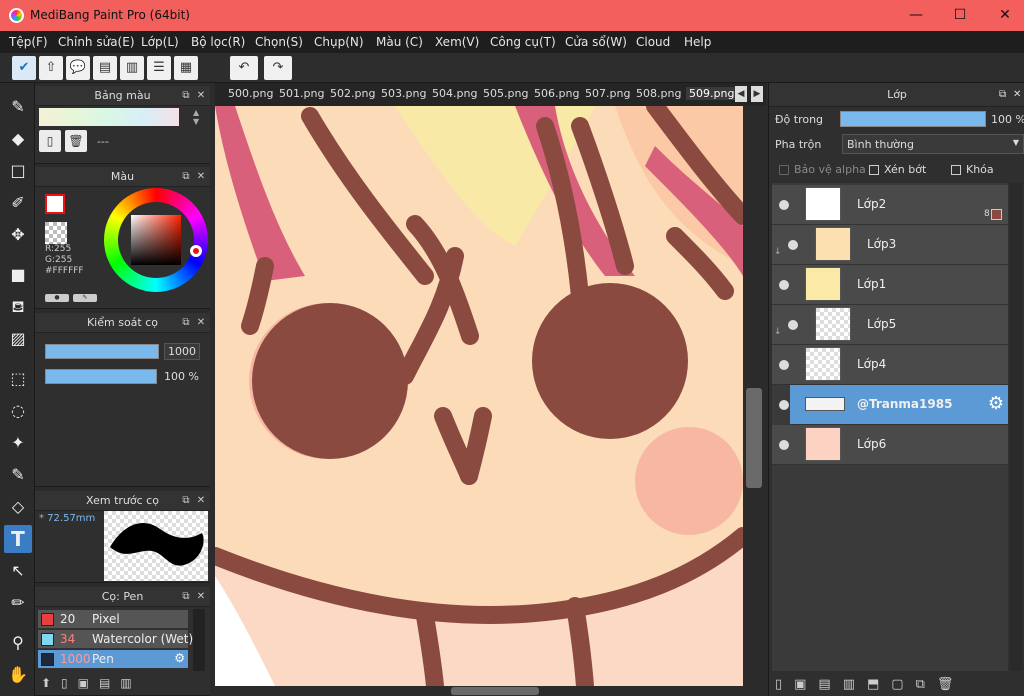 Image resolution: width=1024 pixels, height=696 pixels. I want to click on minimize-icon: —, so click(916, 15).